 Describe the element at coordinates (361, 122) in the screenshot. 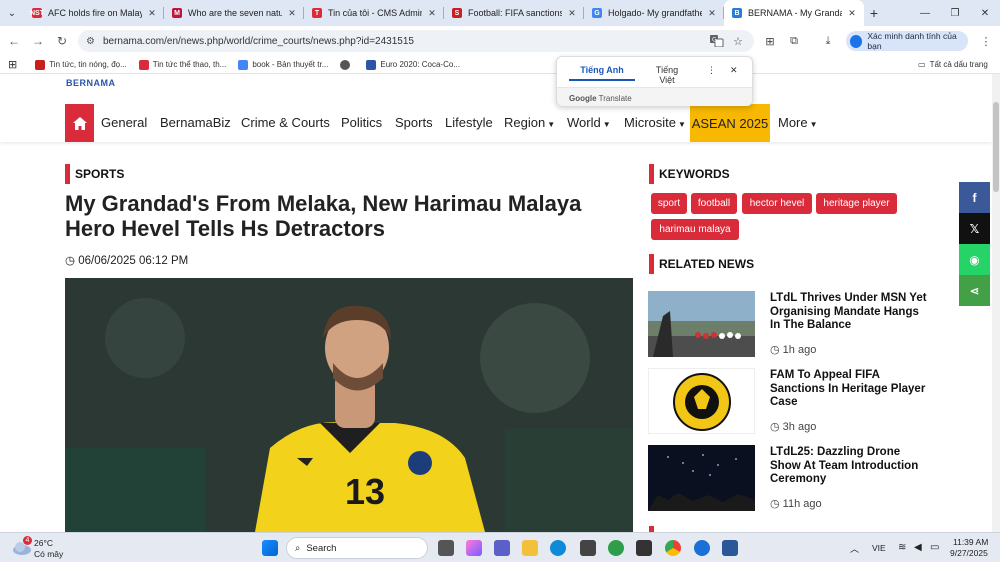

I see `nav-politics: Politics` at that location.